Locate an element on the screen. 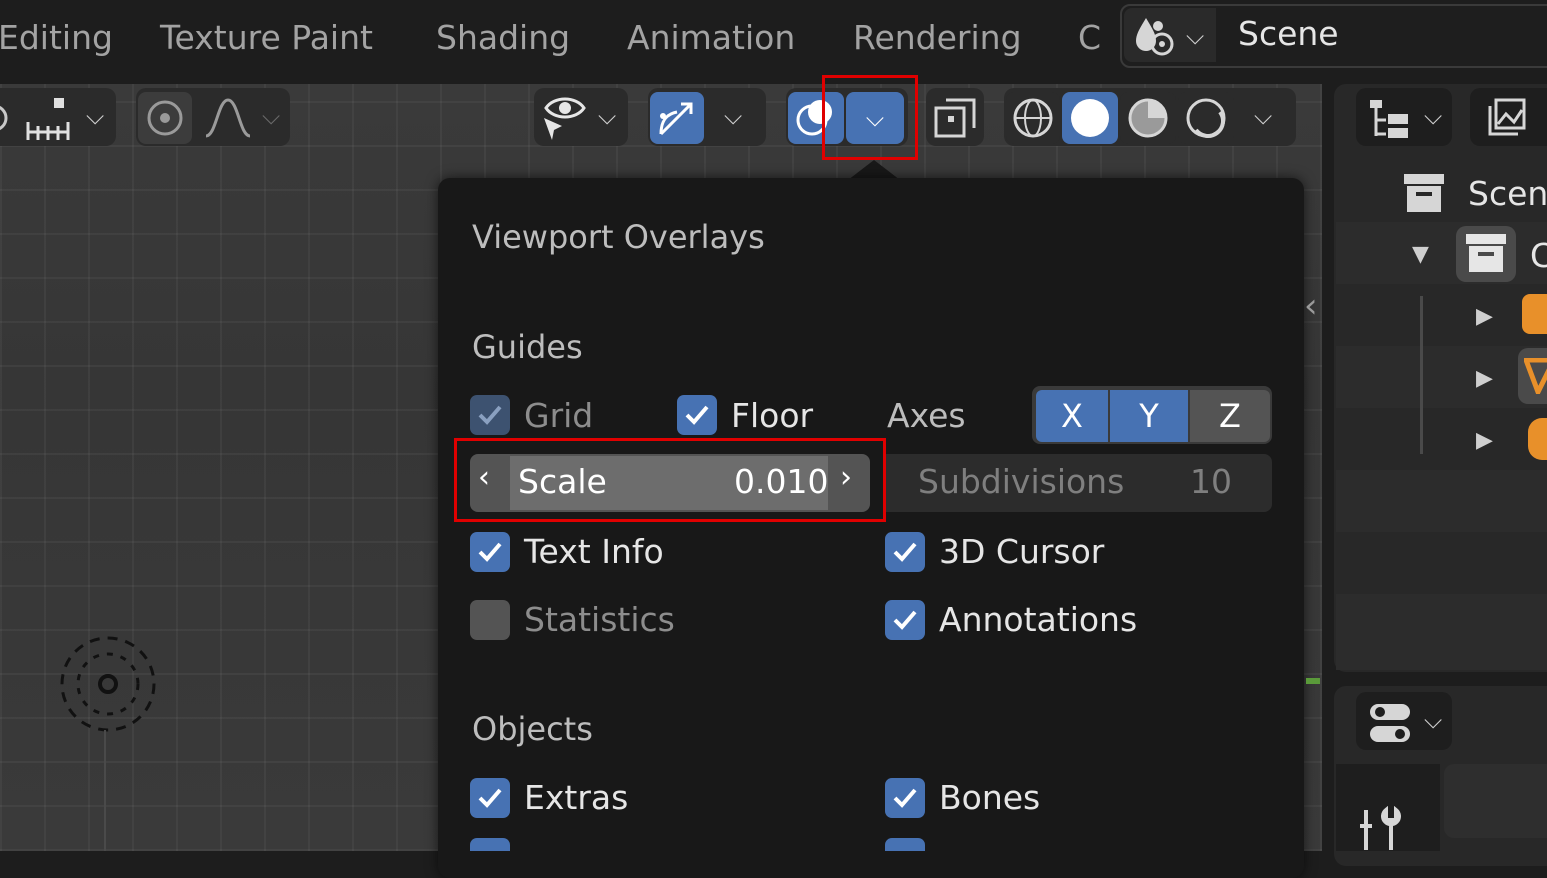 The height and width of the screenshot is (878, 1547). text-info-checkbox is located at coordinates (490, 552).